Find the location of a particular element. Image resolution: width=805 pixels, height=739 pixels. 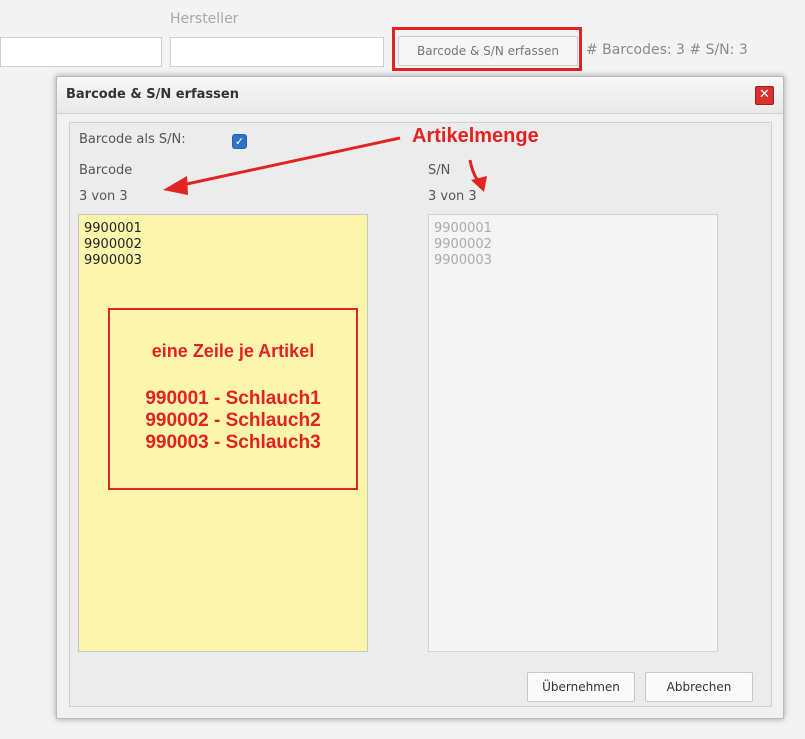

arrow-to-sn-count is located at coordinates (474, 170).